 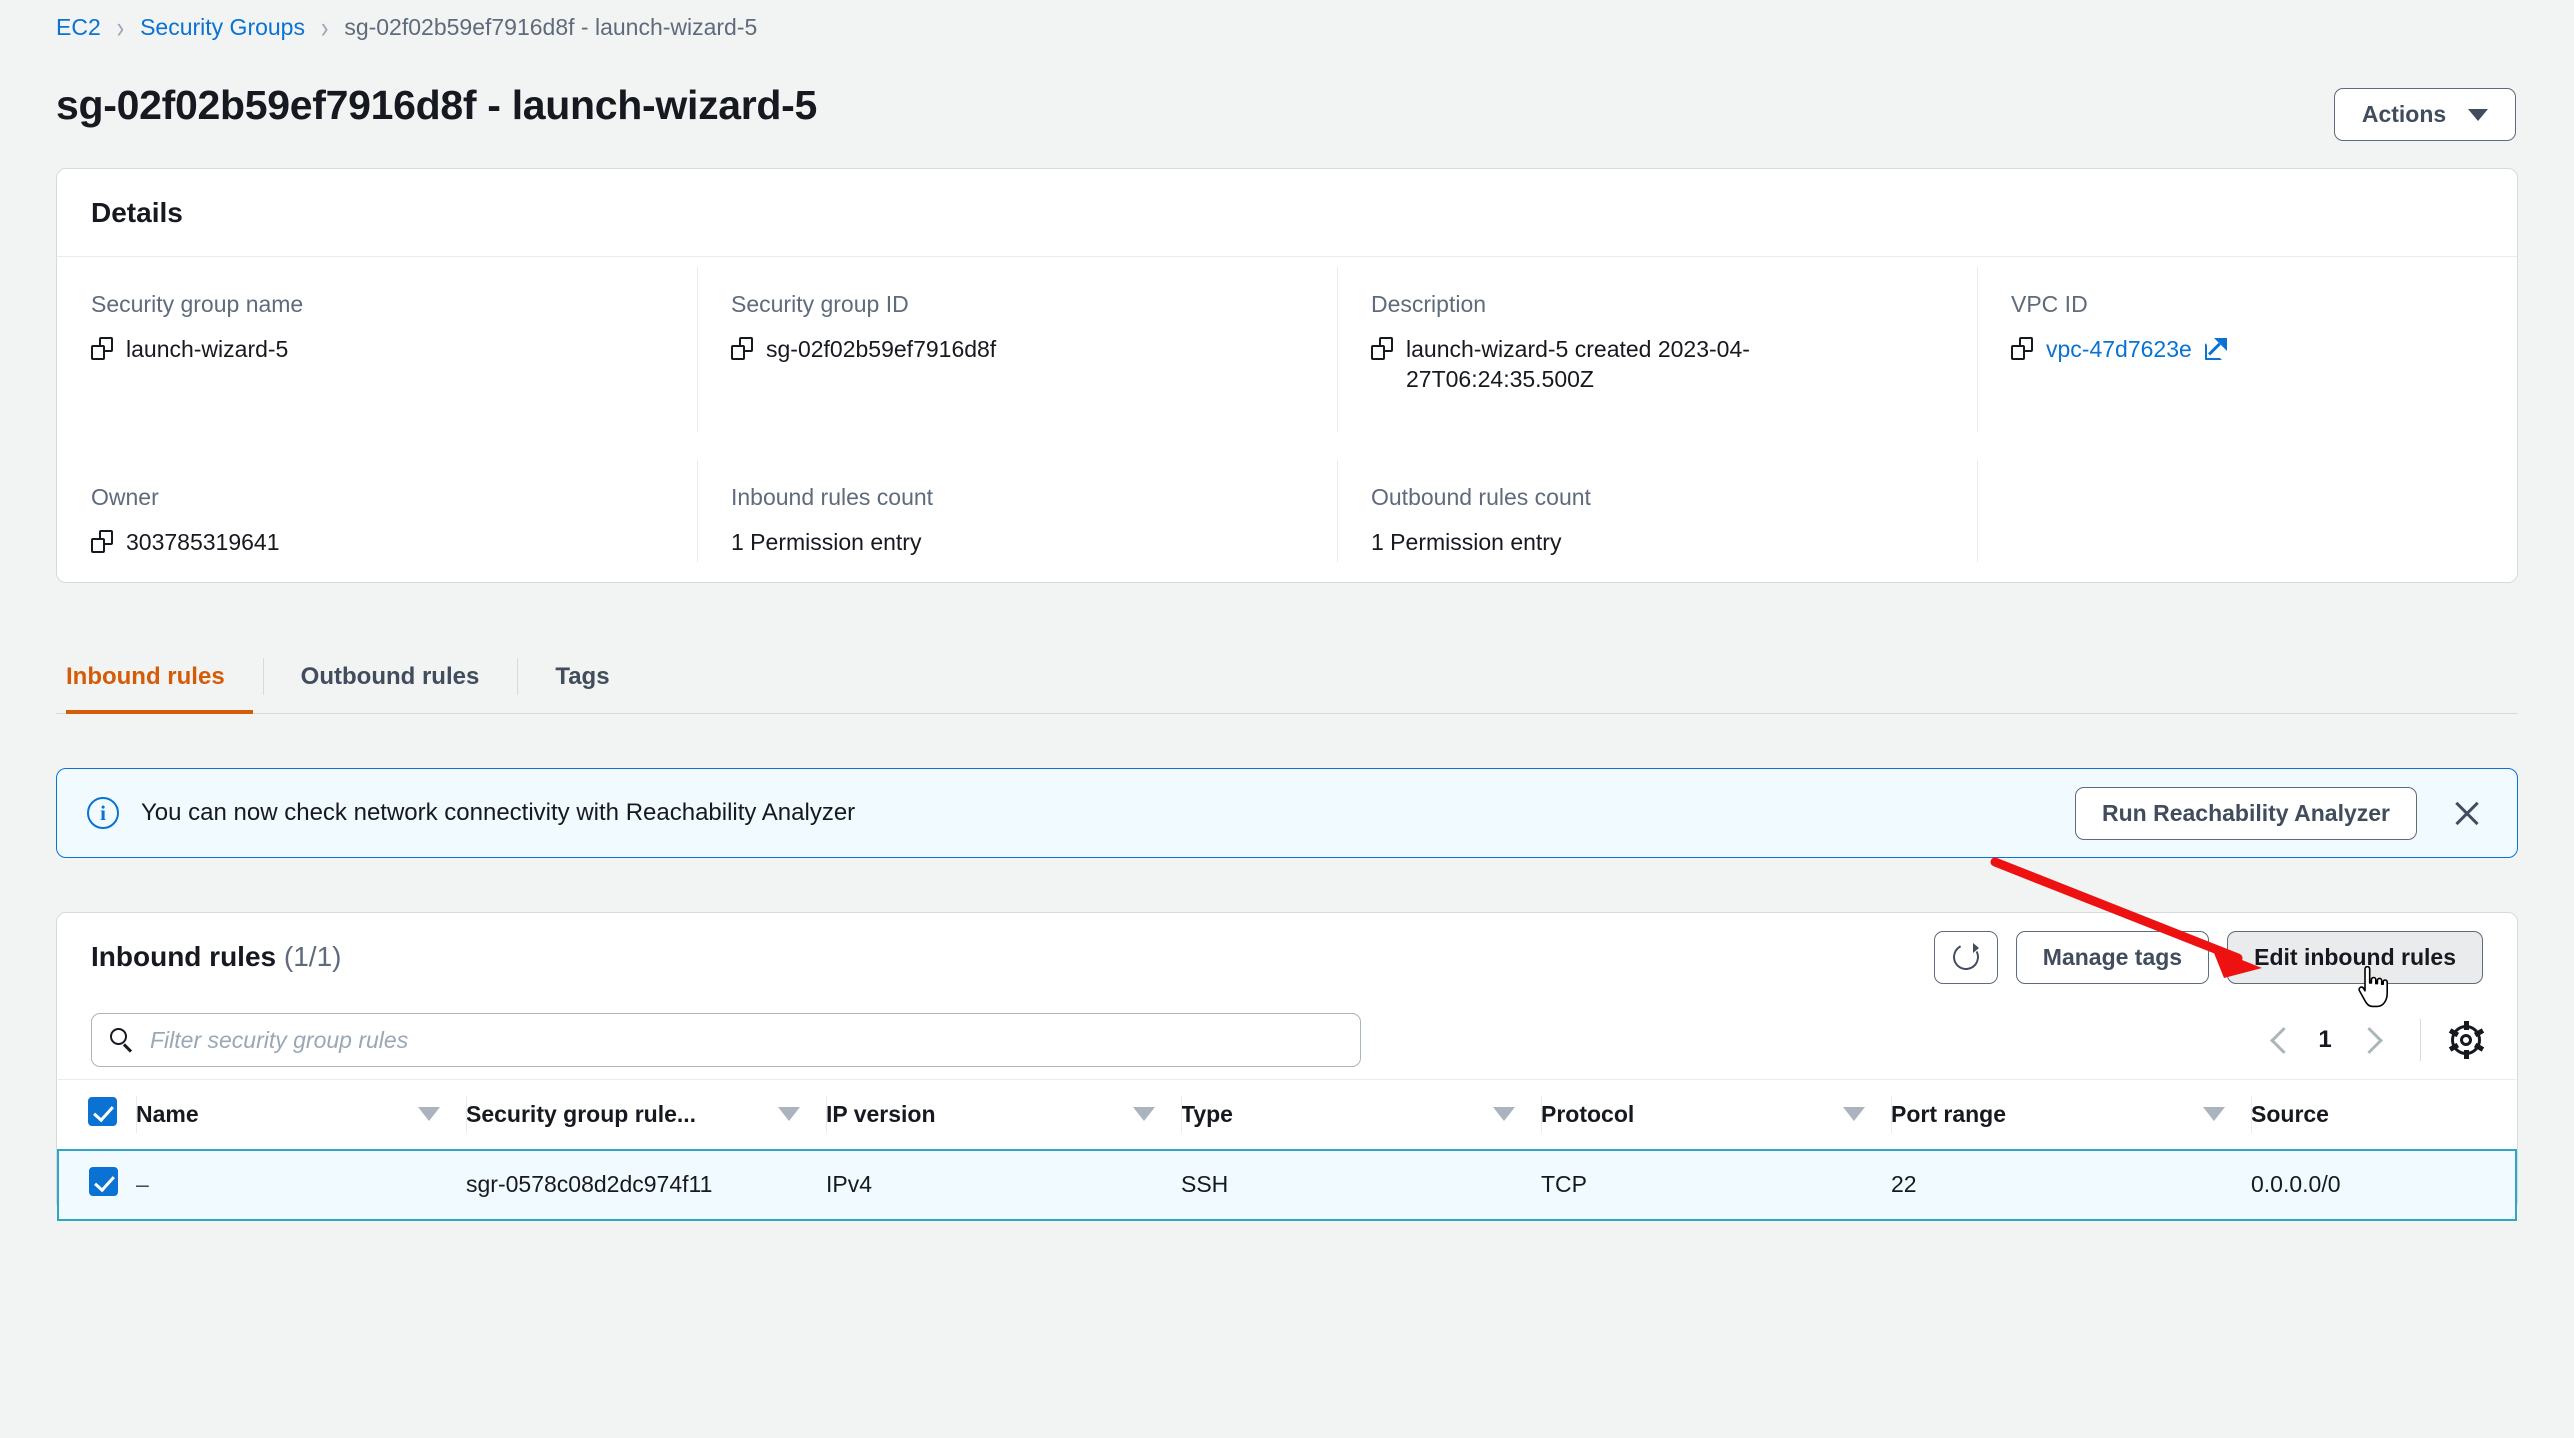 I want to click on detail-label: Description, so click(x=1429, y=304).